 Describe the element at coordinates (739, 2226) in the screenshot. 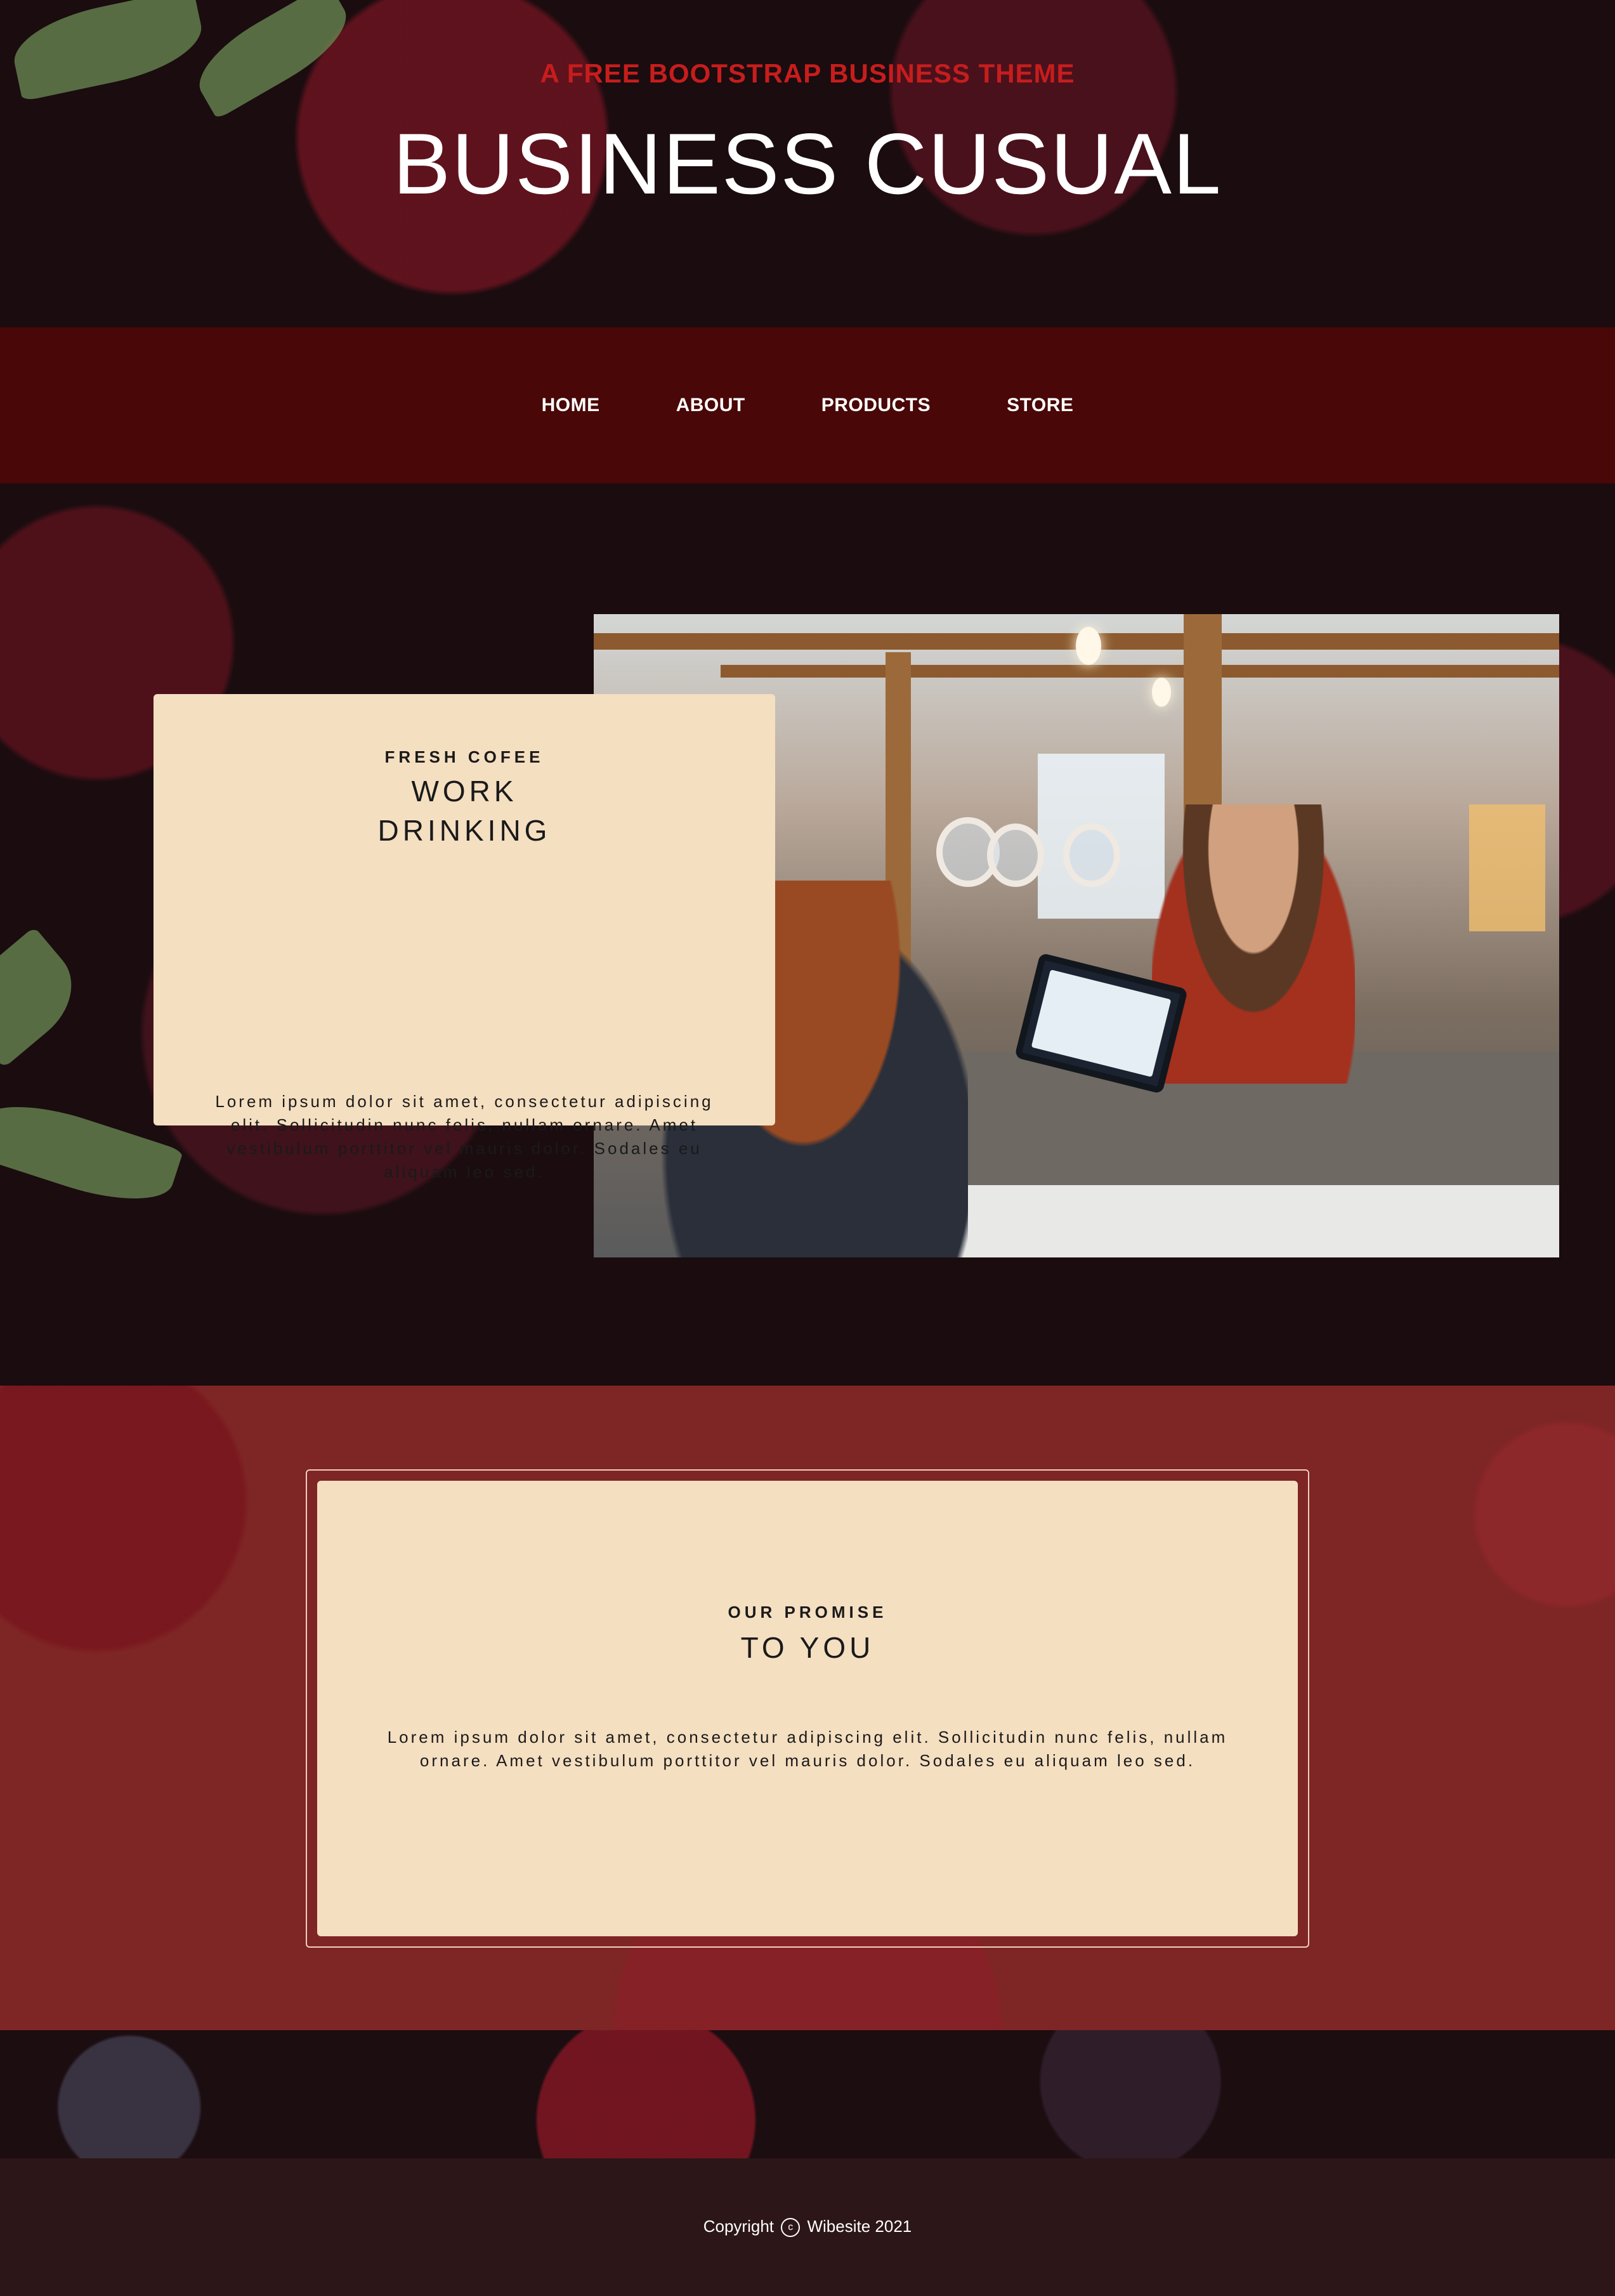

I see `copyright-prefix: Copyright` at that location.